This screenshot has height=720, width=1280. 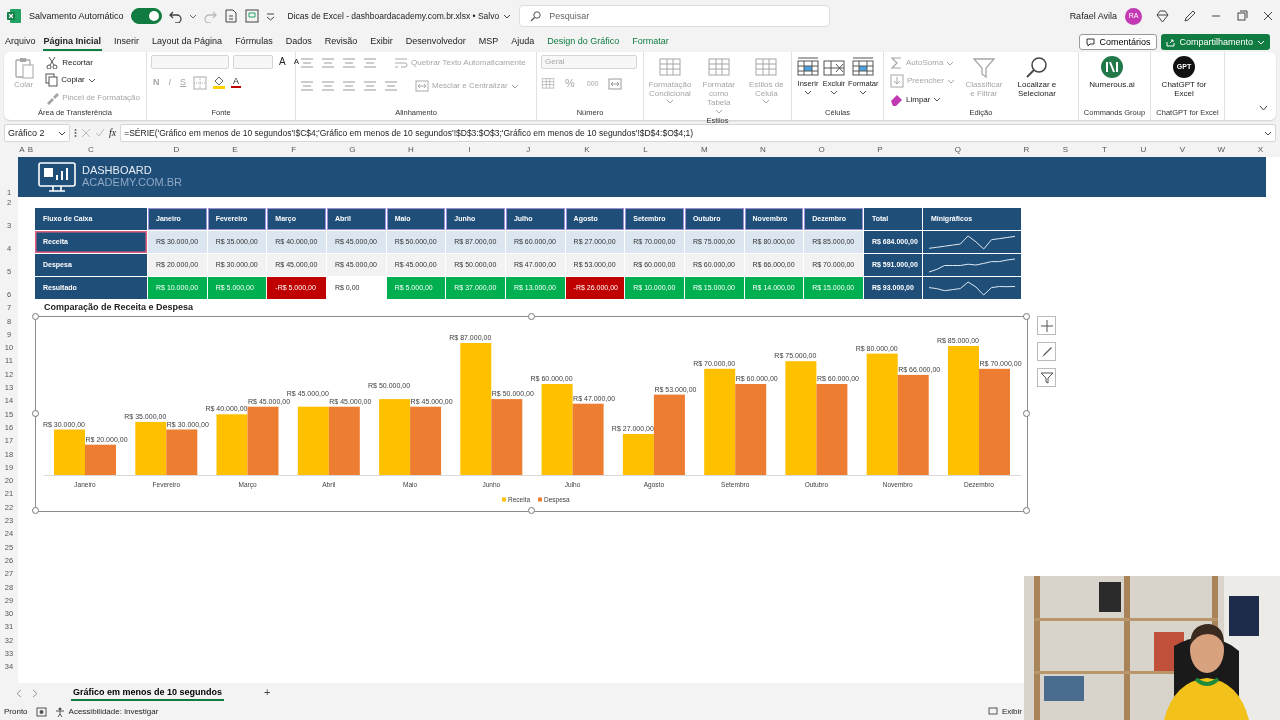 What do you see at coordinates (230, 16) in the screenshot?
I see `document-icon` at bounding box center [230, 16].